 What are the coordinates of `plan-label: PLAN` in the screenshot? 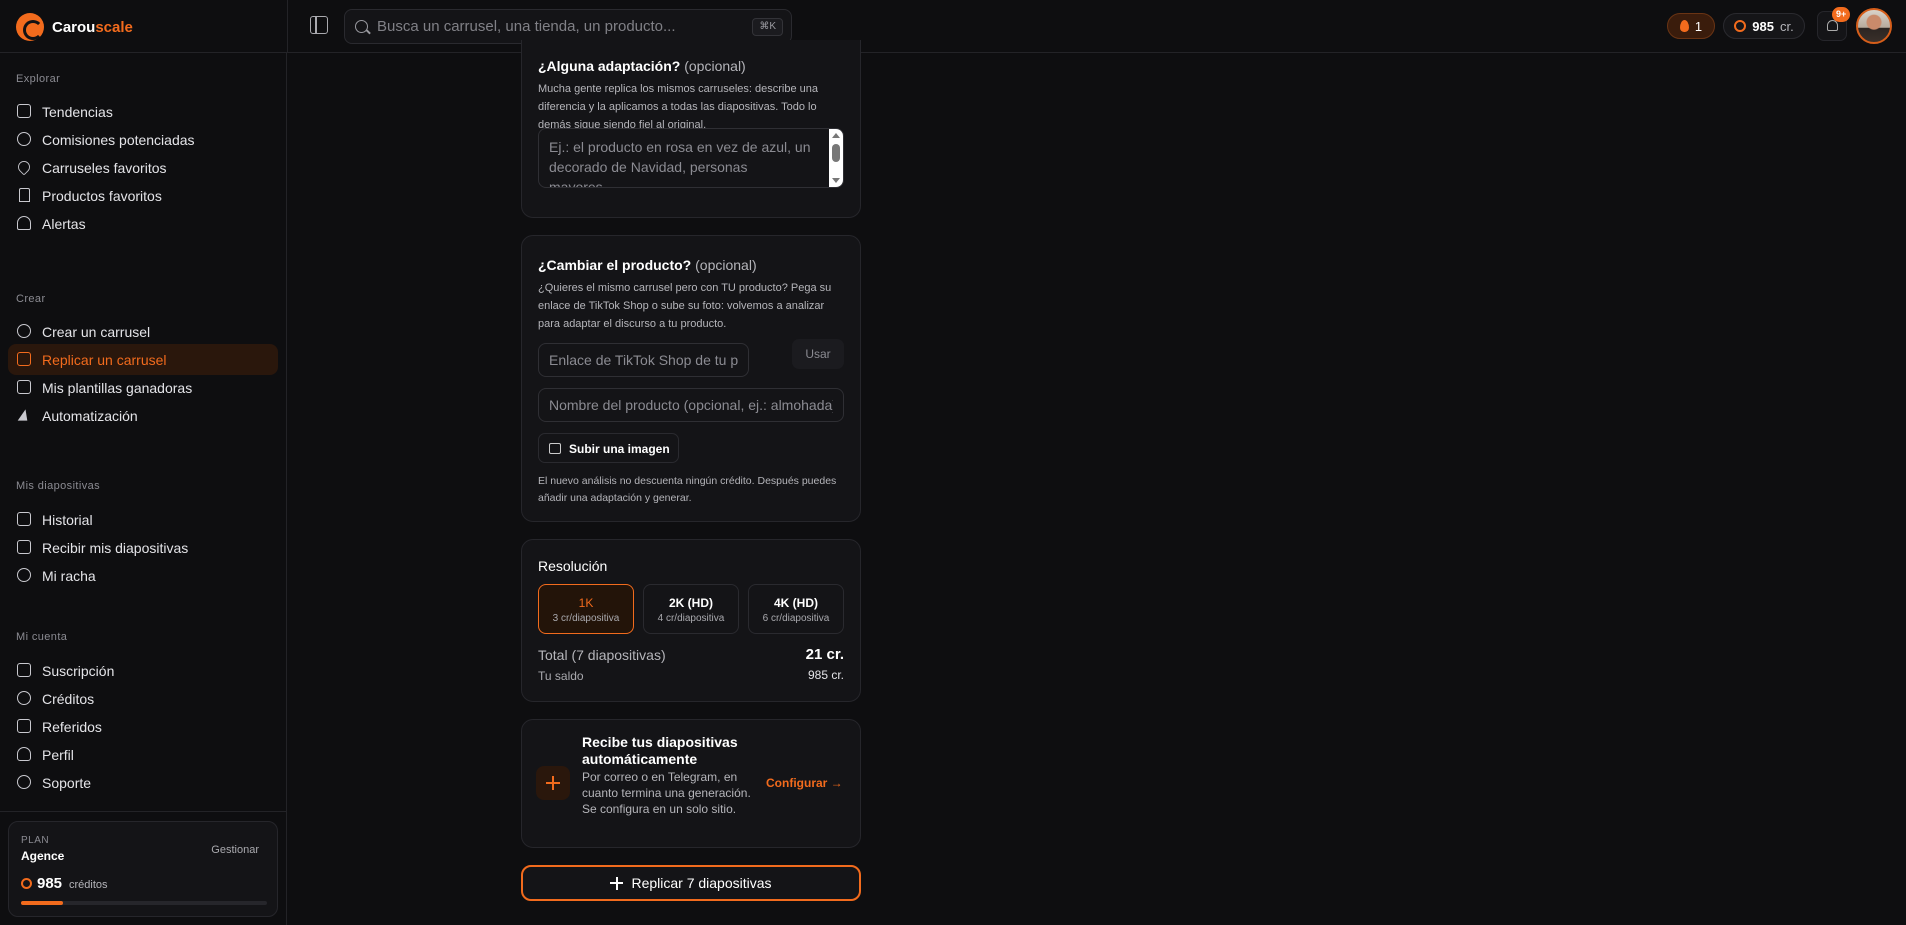 It's located at (35, 840).